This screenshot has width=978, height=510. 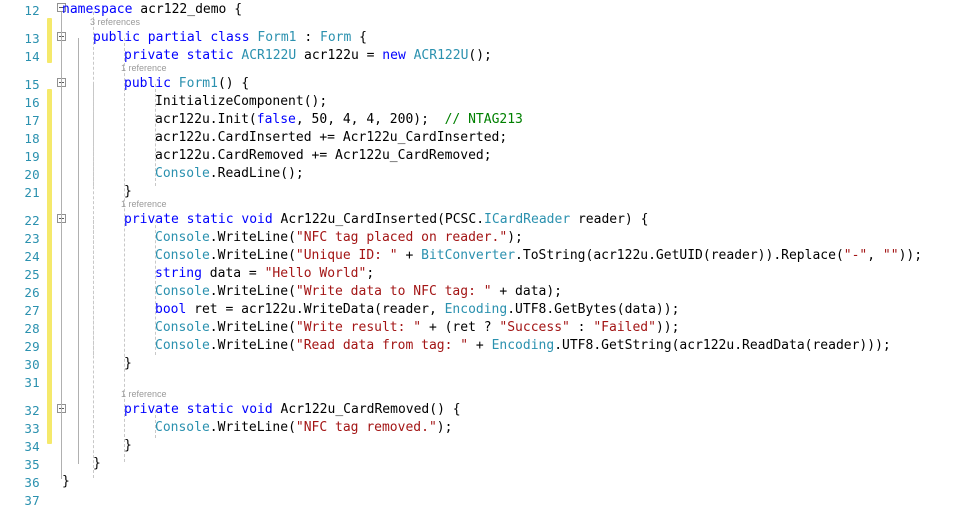 What do you see at coordinates (468, 255) in the screenshot?
I see `code-token-typ: BitConverter` at bounding box center [468, 255].